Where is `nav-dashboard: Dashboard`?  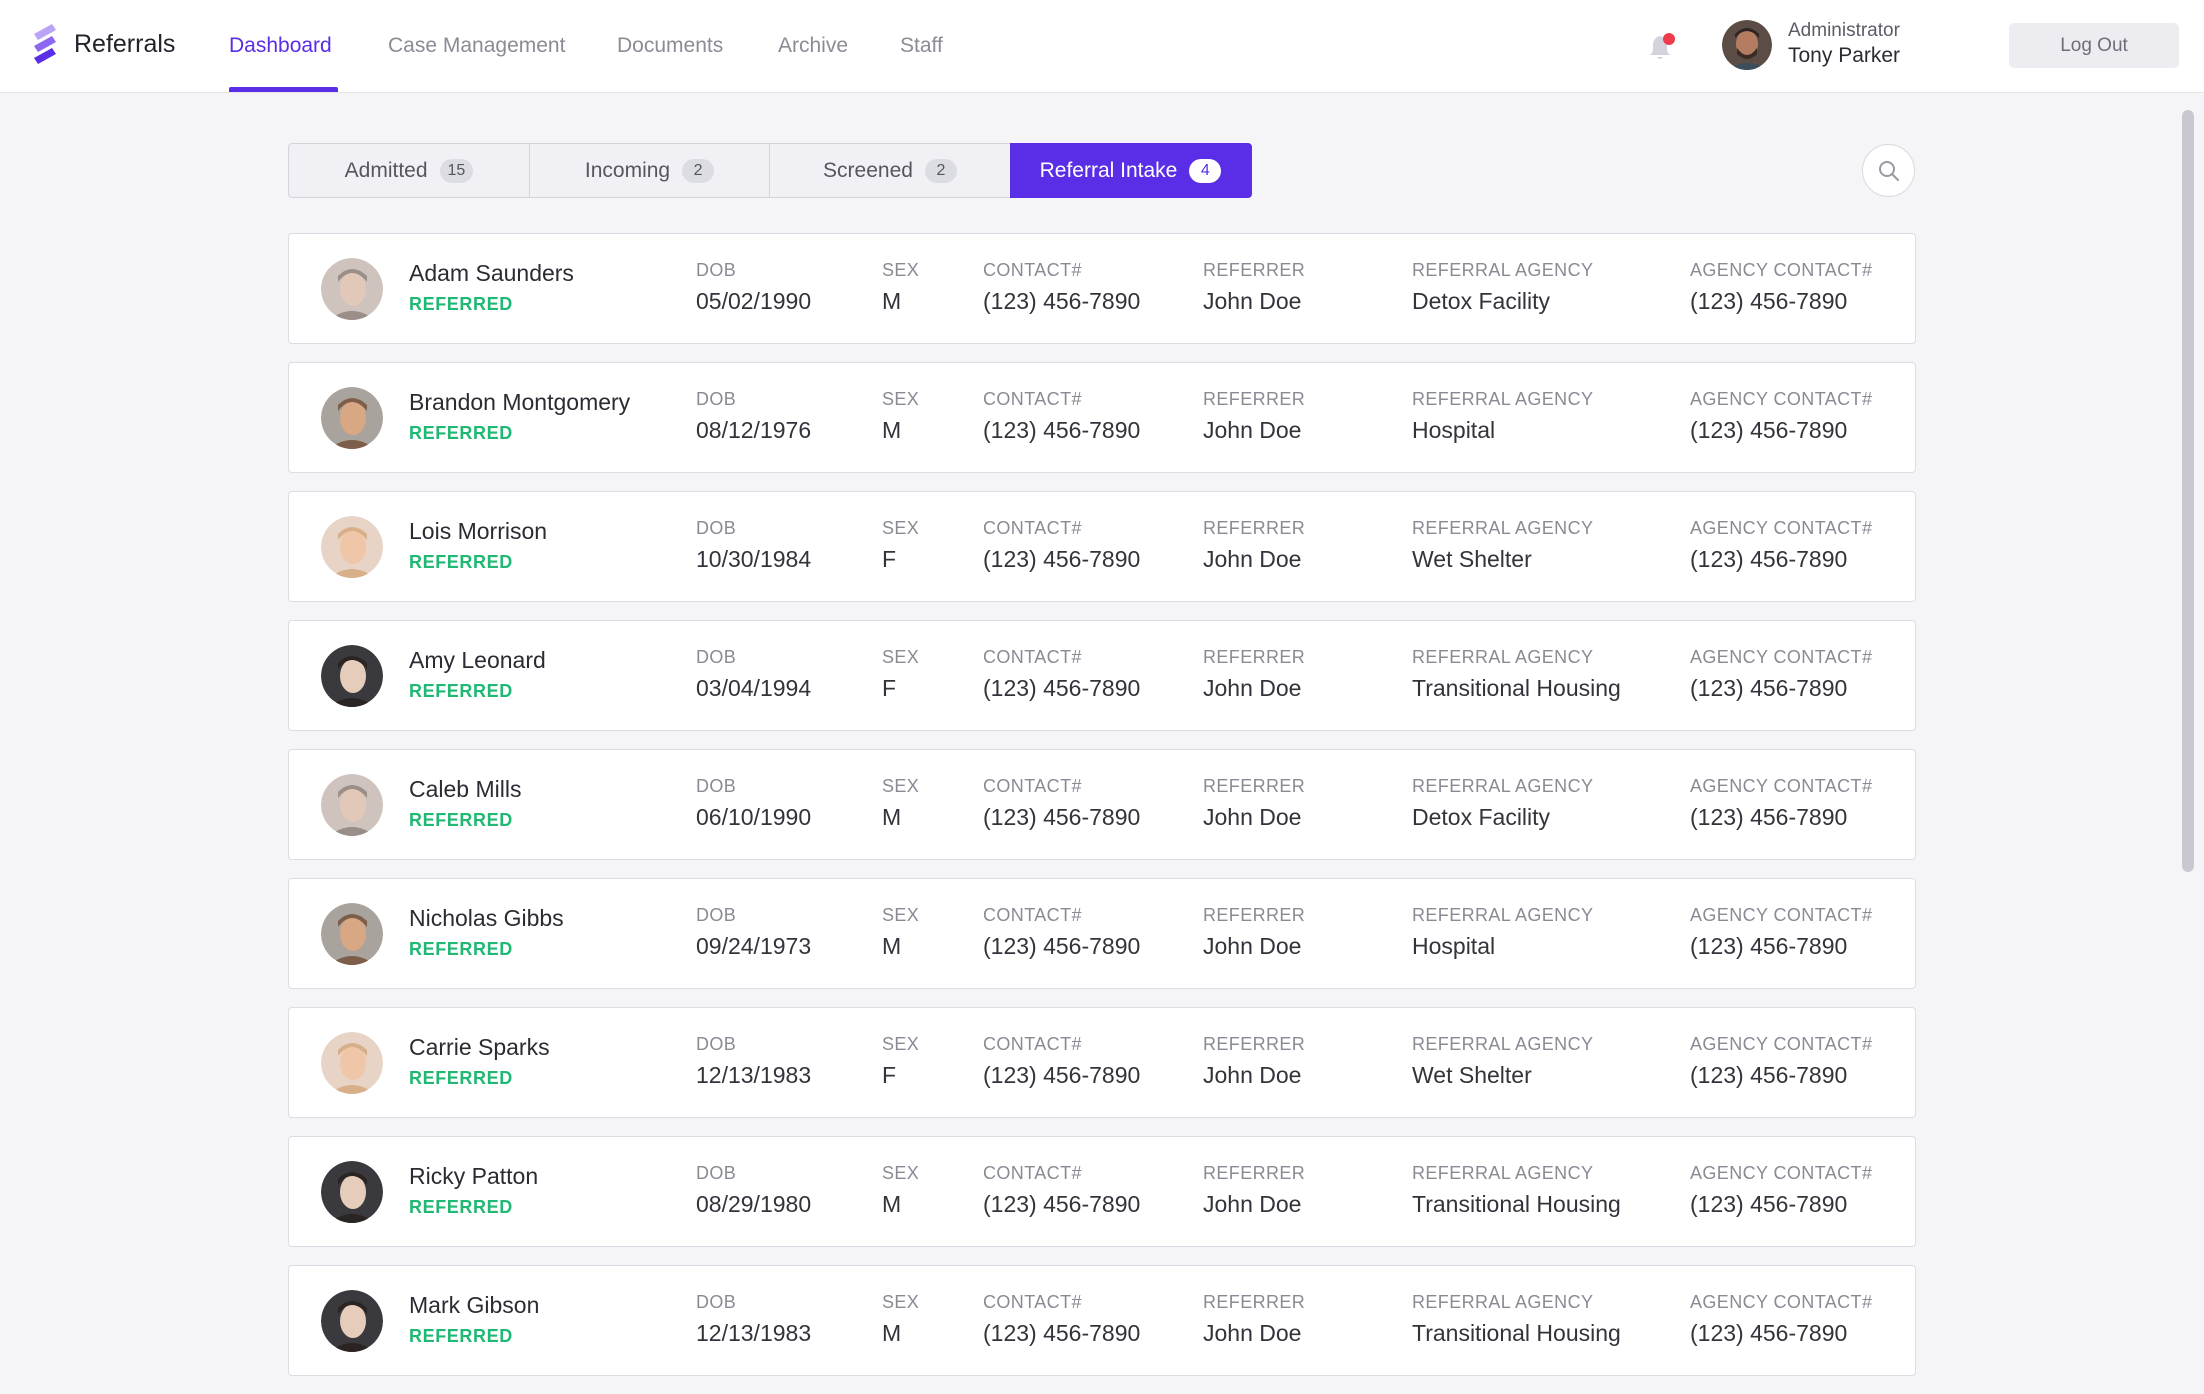 nav-dashboard: Dashboard is located at coordinates (280, 46).